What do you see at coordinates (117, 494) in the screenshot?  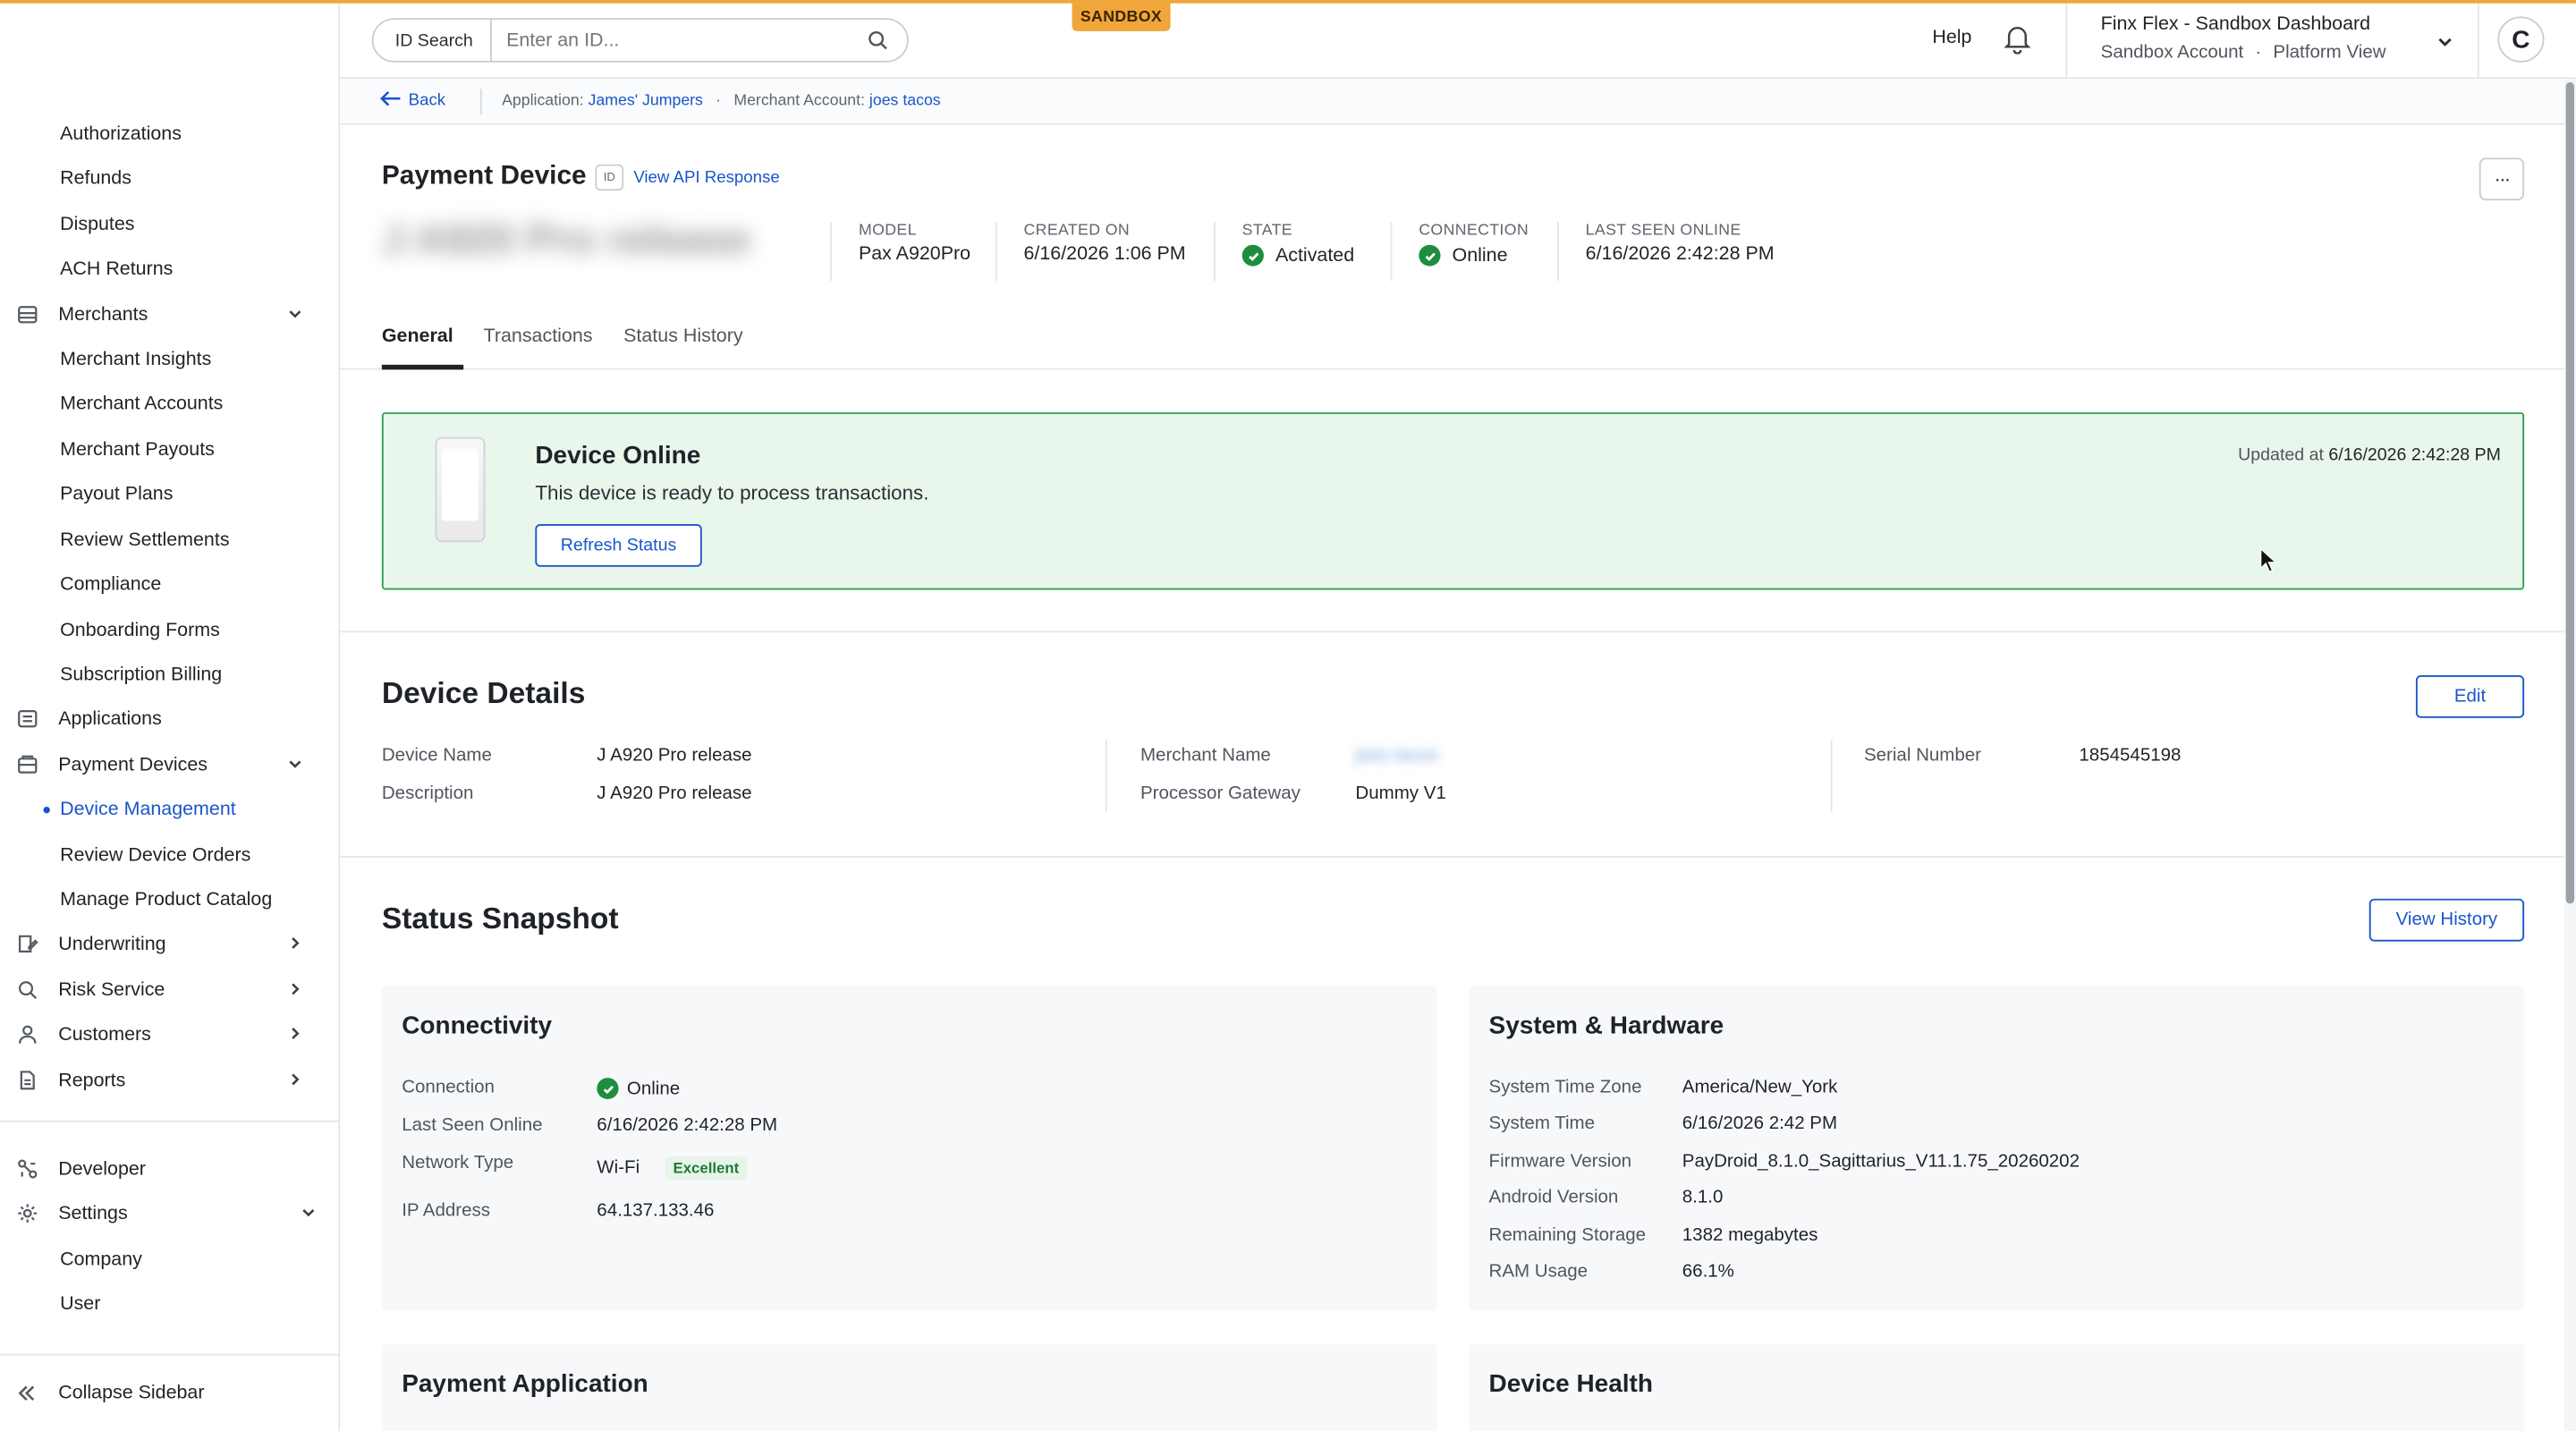 I see `sidebar-item-label: Payout Plans` at bounding box center [117, 494].